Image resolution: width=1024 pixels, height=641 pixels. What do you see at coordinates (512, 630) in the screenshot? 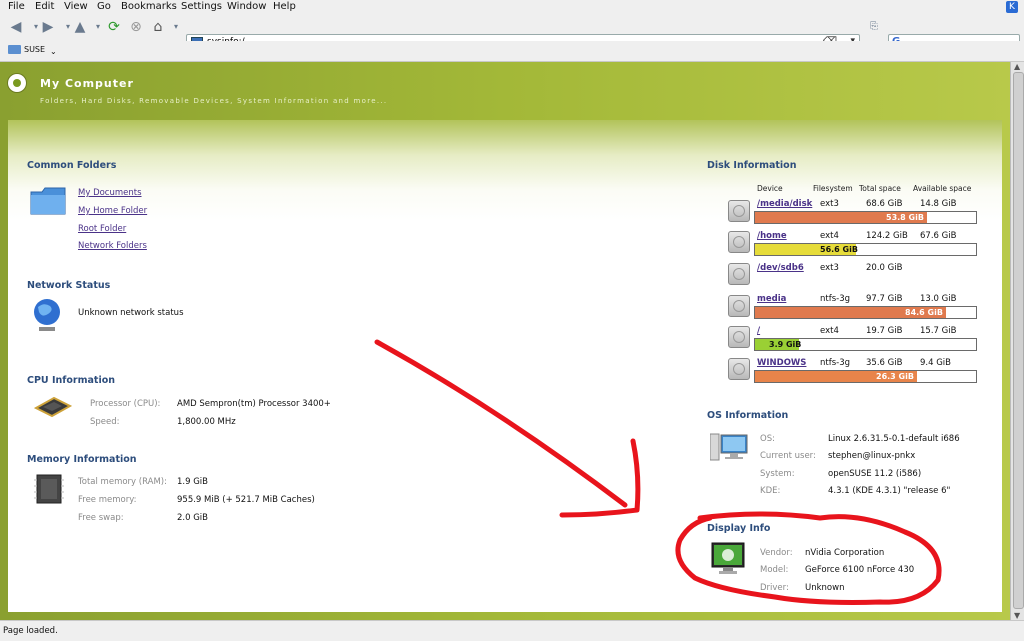
I see `status-bar: Page loaded.` at bounding box center [512, 630].